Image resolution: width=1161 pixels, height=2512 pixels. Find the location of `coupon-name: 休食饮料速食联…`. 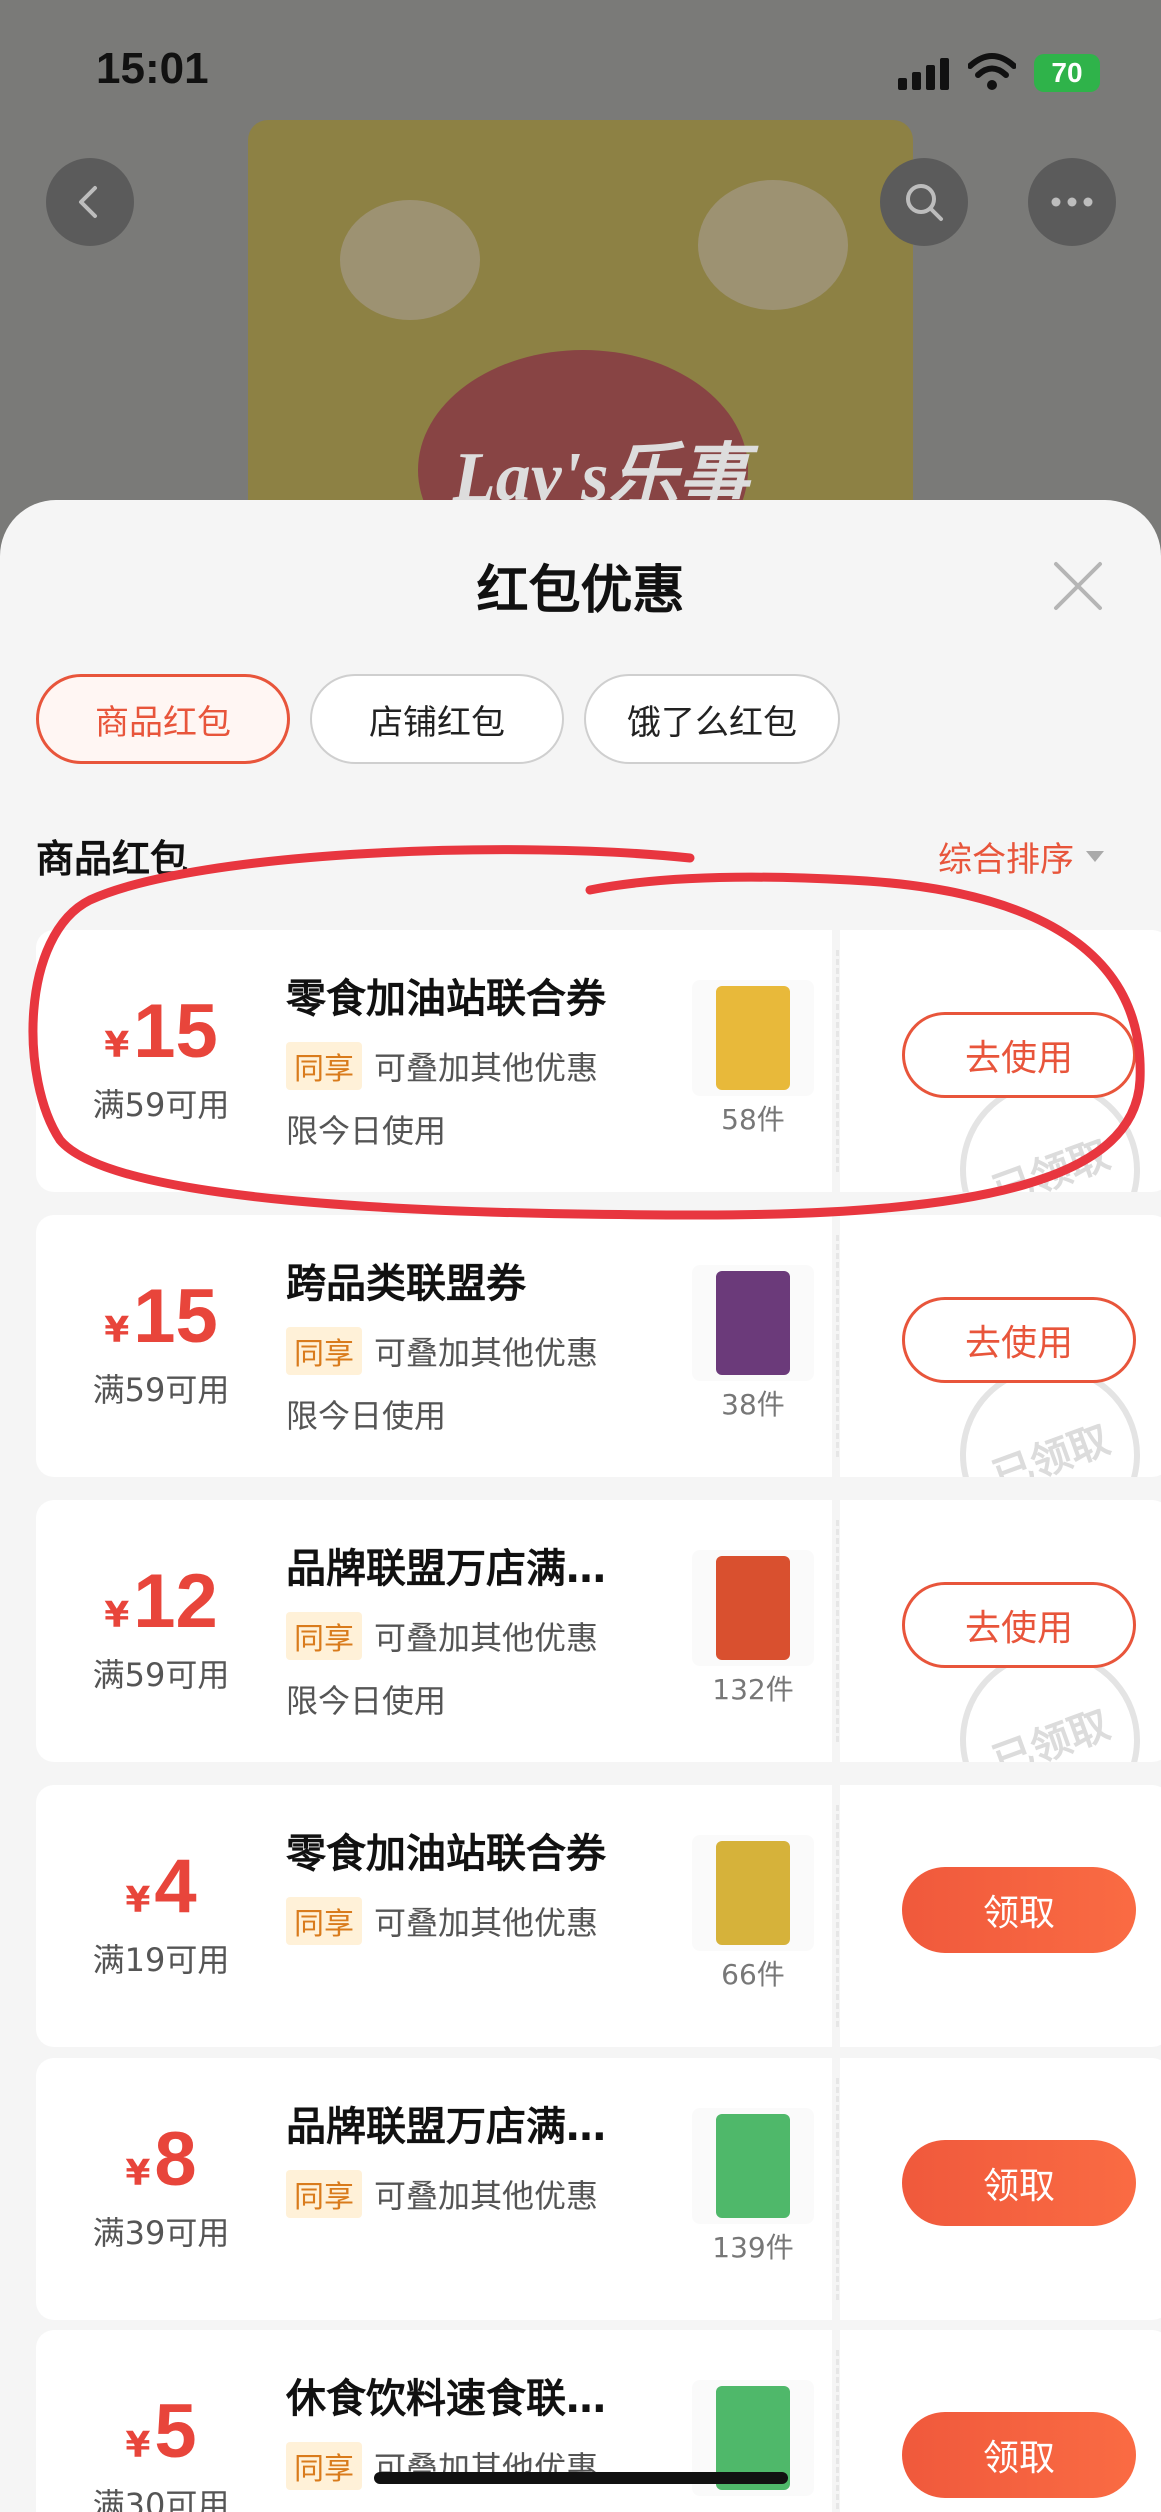

coupon-name: 休食饮料速食联… is located at coordinates (446, 2399).